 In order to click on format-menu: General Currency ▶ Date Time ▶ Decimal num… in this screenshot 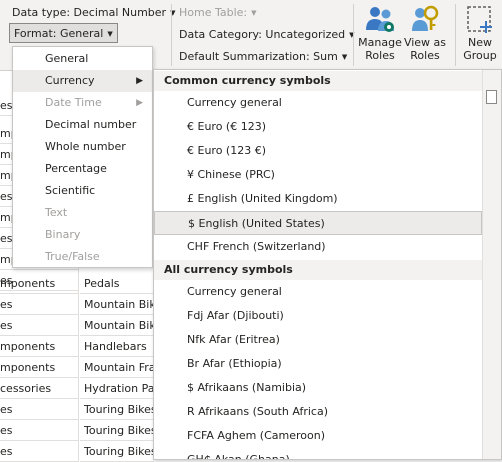, I will do `click(82, 157)`.